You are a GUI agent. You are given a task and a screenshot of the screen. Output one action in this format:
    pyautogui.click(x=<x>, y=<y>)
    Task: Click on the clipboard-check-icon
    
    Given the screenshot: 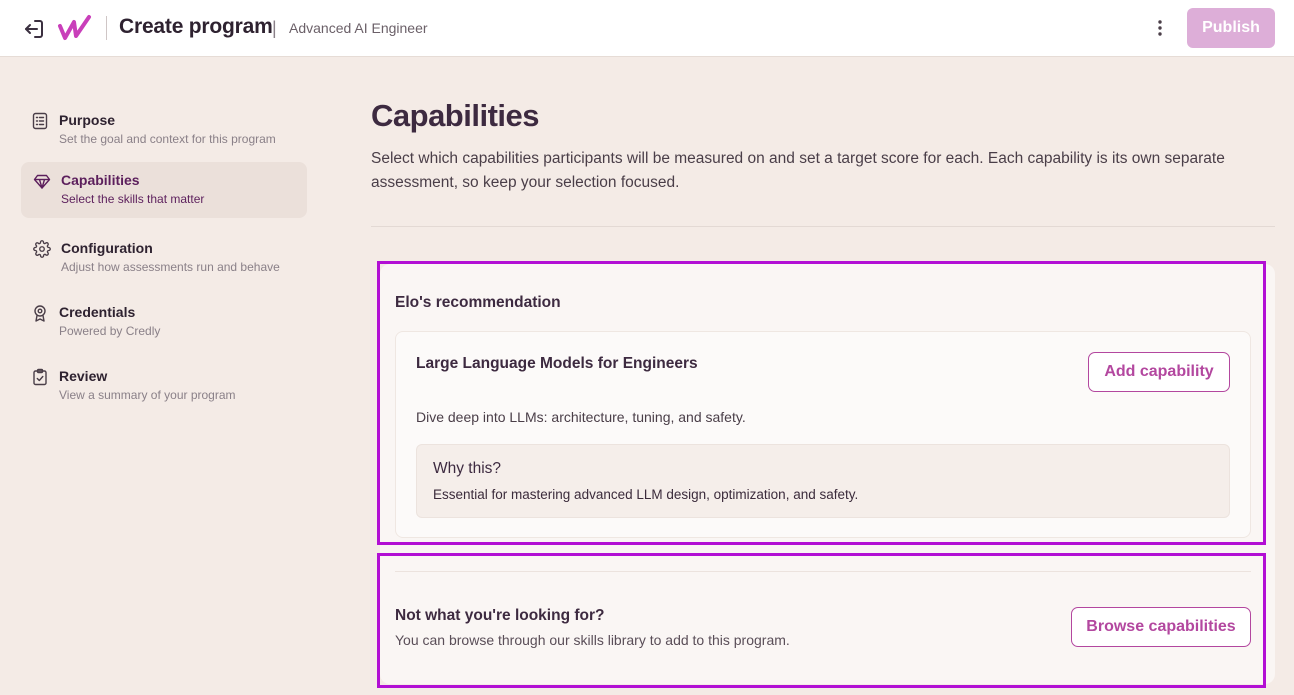 What is the action you would take?
    pyautogui.click(x=40, y=377)
    